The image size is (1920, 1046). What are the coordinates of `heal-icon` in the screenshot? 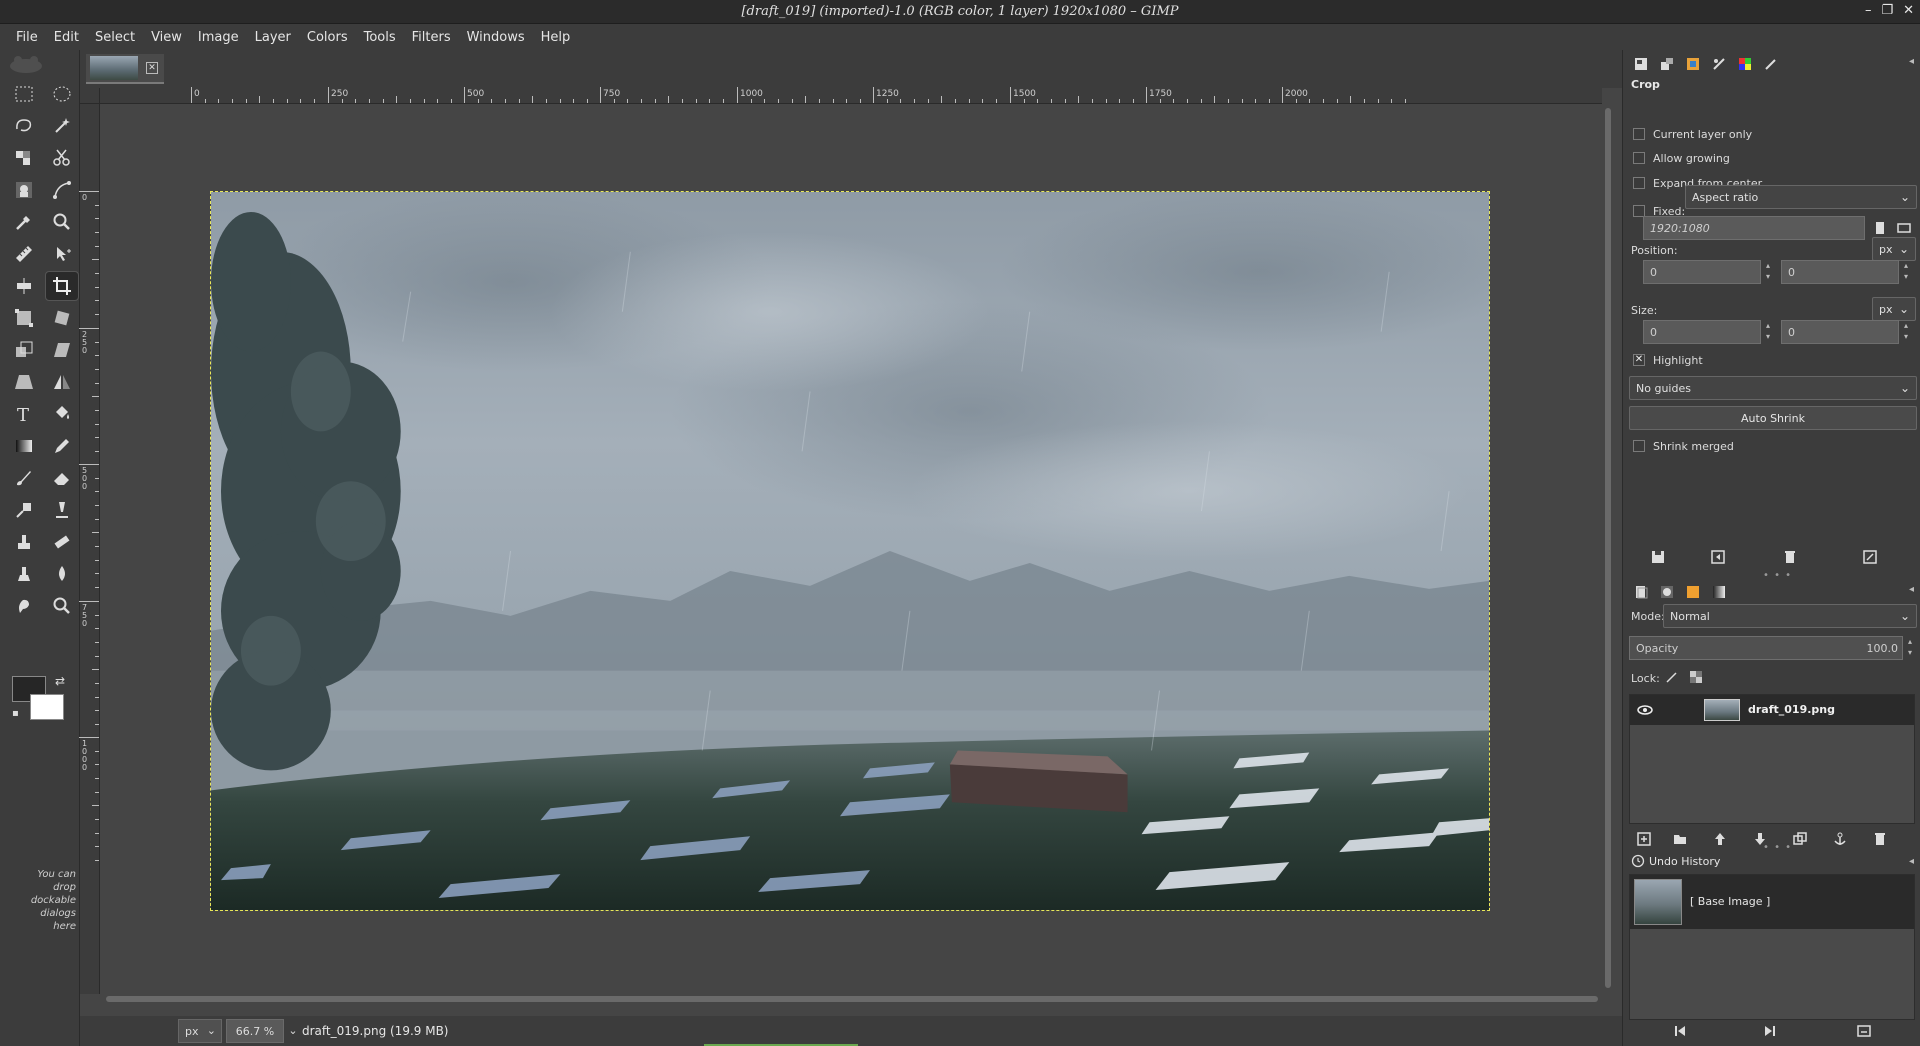 It's located at (62, 542).